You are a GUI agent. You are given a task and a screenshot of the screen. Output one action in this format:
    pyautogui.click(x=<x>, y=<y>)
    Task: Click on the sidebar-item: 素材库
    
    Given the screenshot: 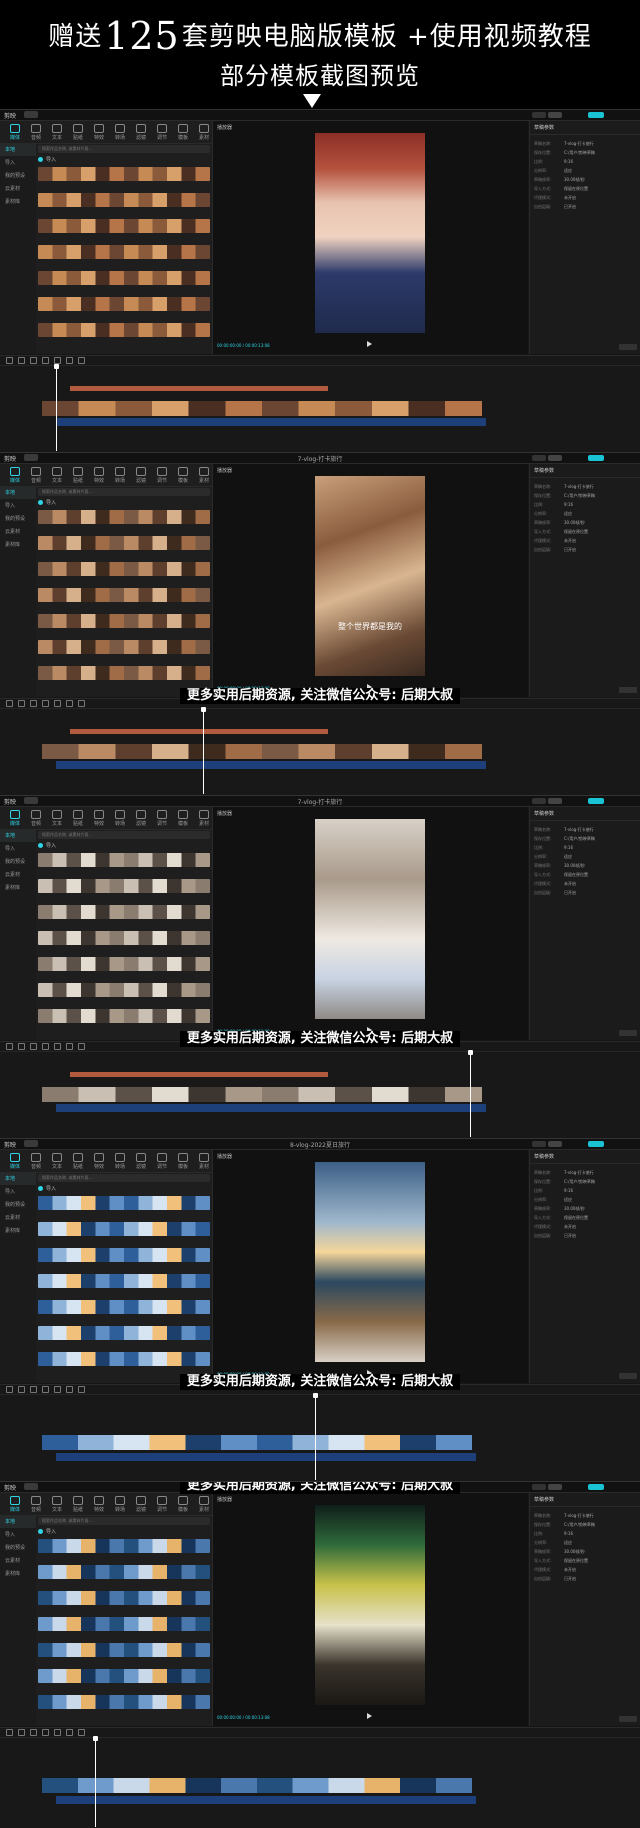 What is the action you would take?
    pyautogui.click(x=18, y=1230)
    